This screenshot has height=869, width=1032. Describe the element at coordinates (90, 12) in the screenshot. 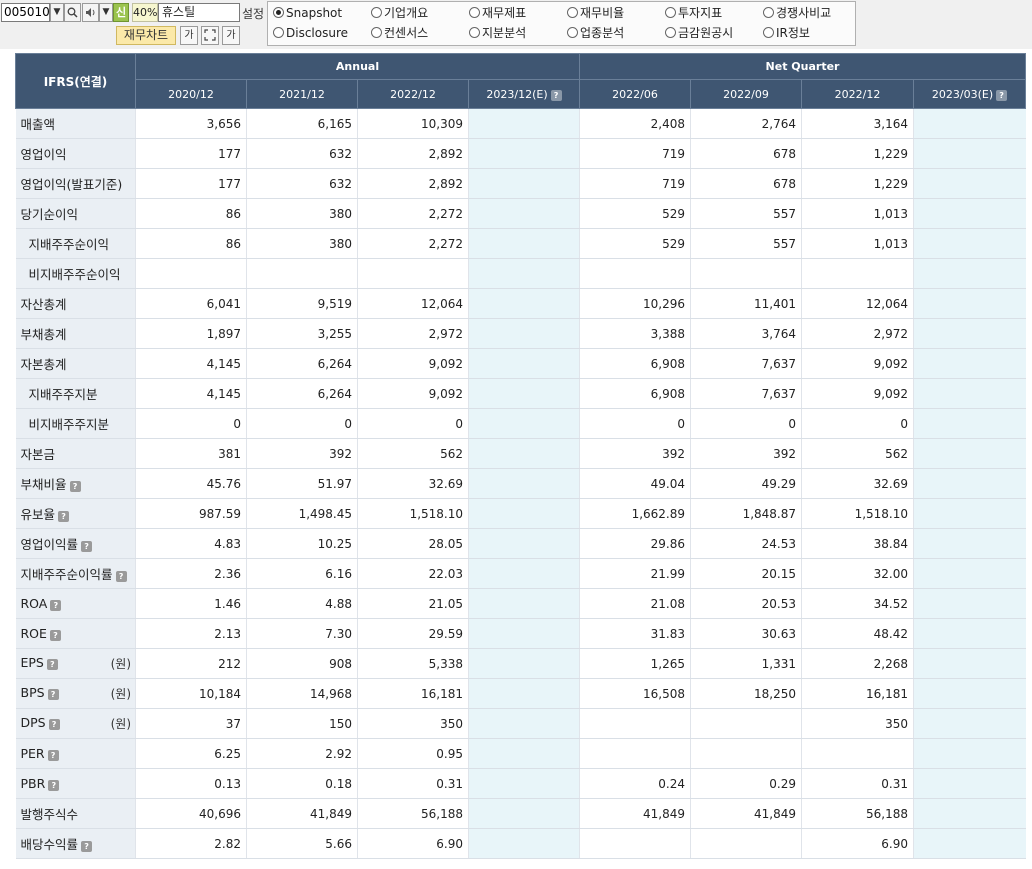

I see `speaker-icon` at that location.